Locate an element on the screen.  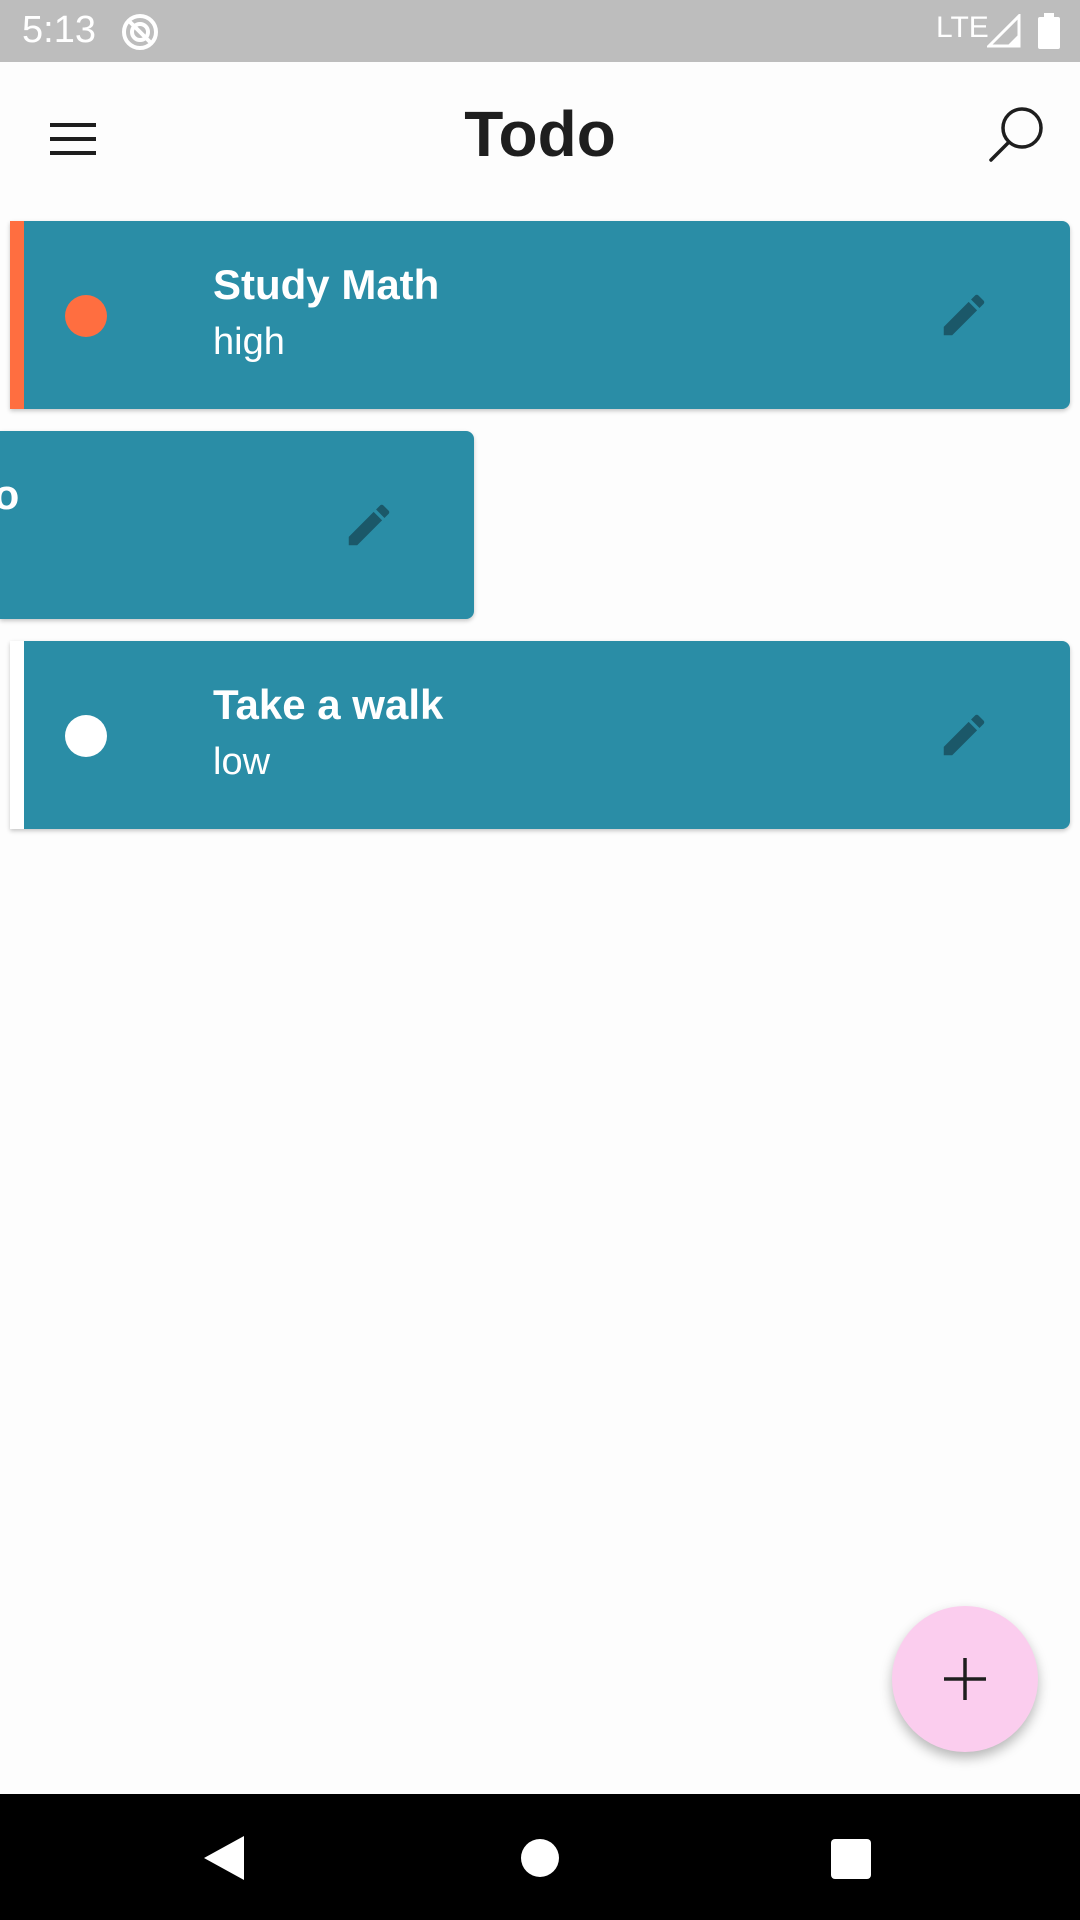
status-bar: 5:13 LTE is located at coordinates (540, 31).